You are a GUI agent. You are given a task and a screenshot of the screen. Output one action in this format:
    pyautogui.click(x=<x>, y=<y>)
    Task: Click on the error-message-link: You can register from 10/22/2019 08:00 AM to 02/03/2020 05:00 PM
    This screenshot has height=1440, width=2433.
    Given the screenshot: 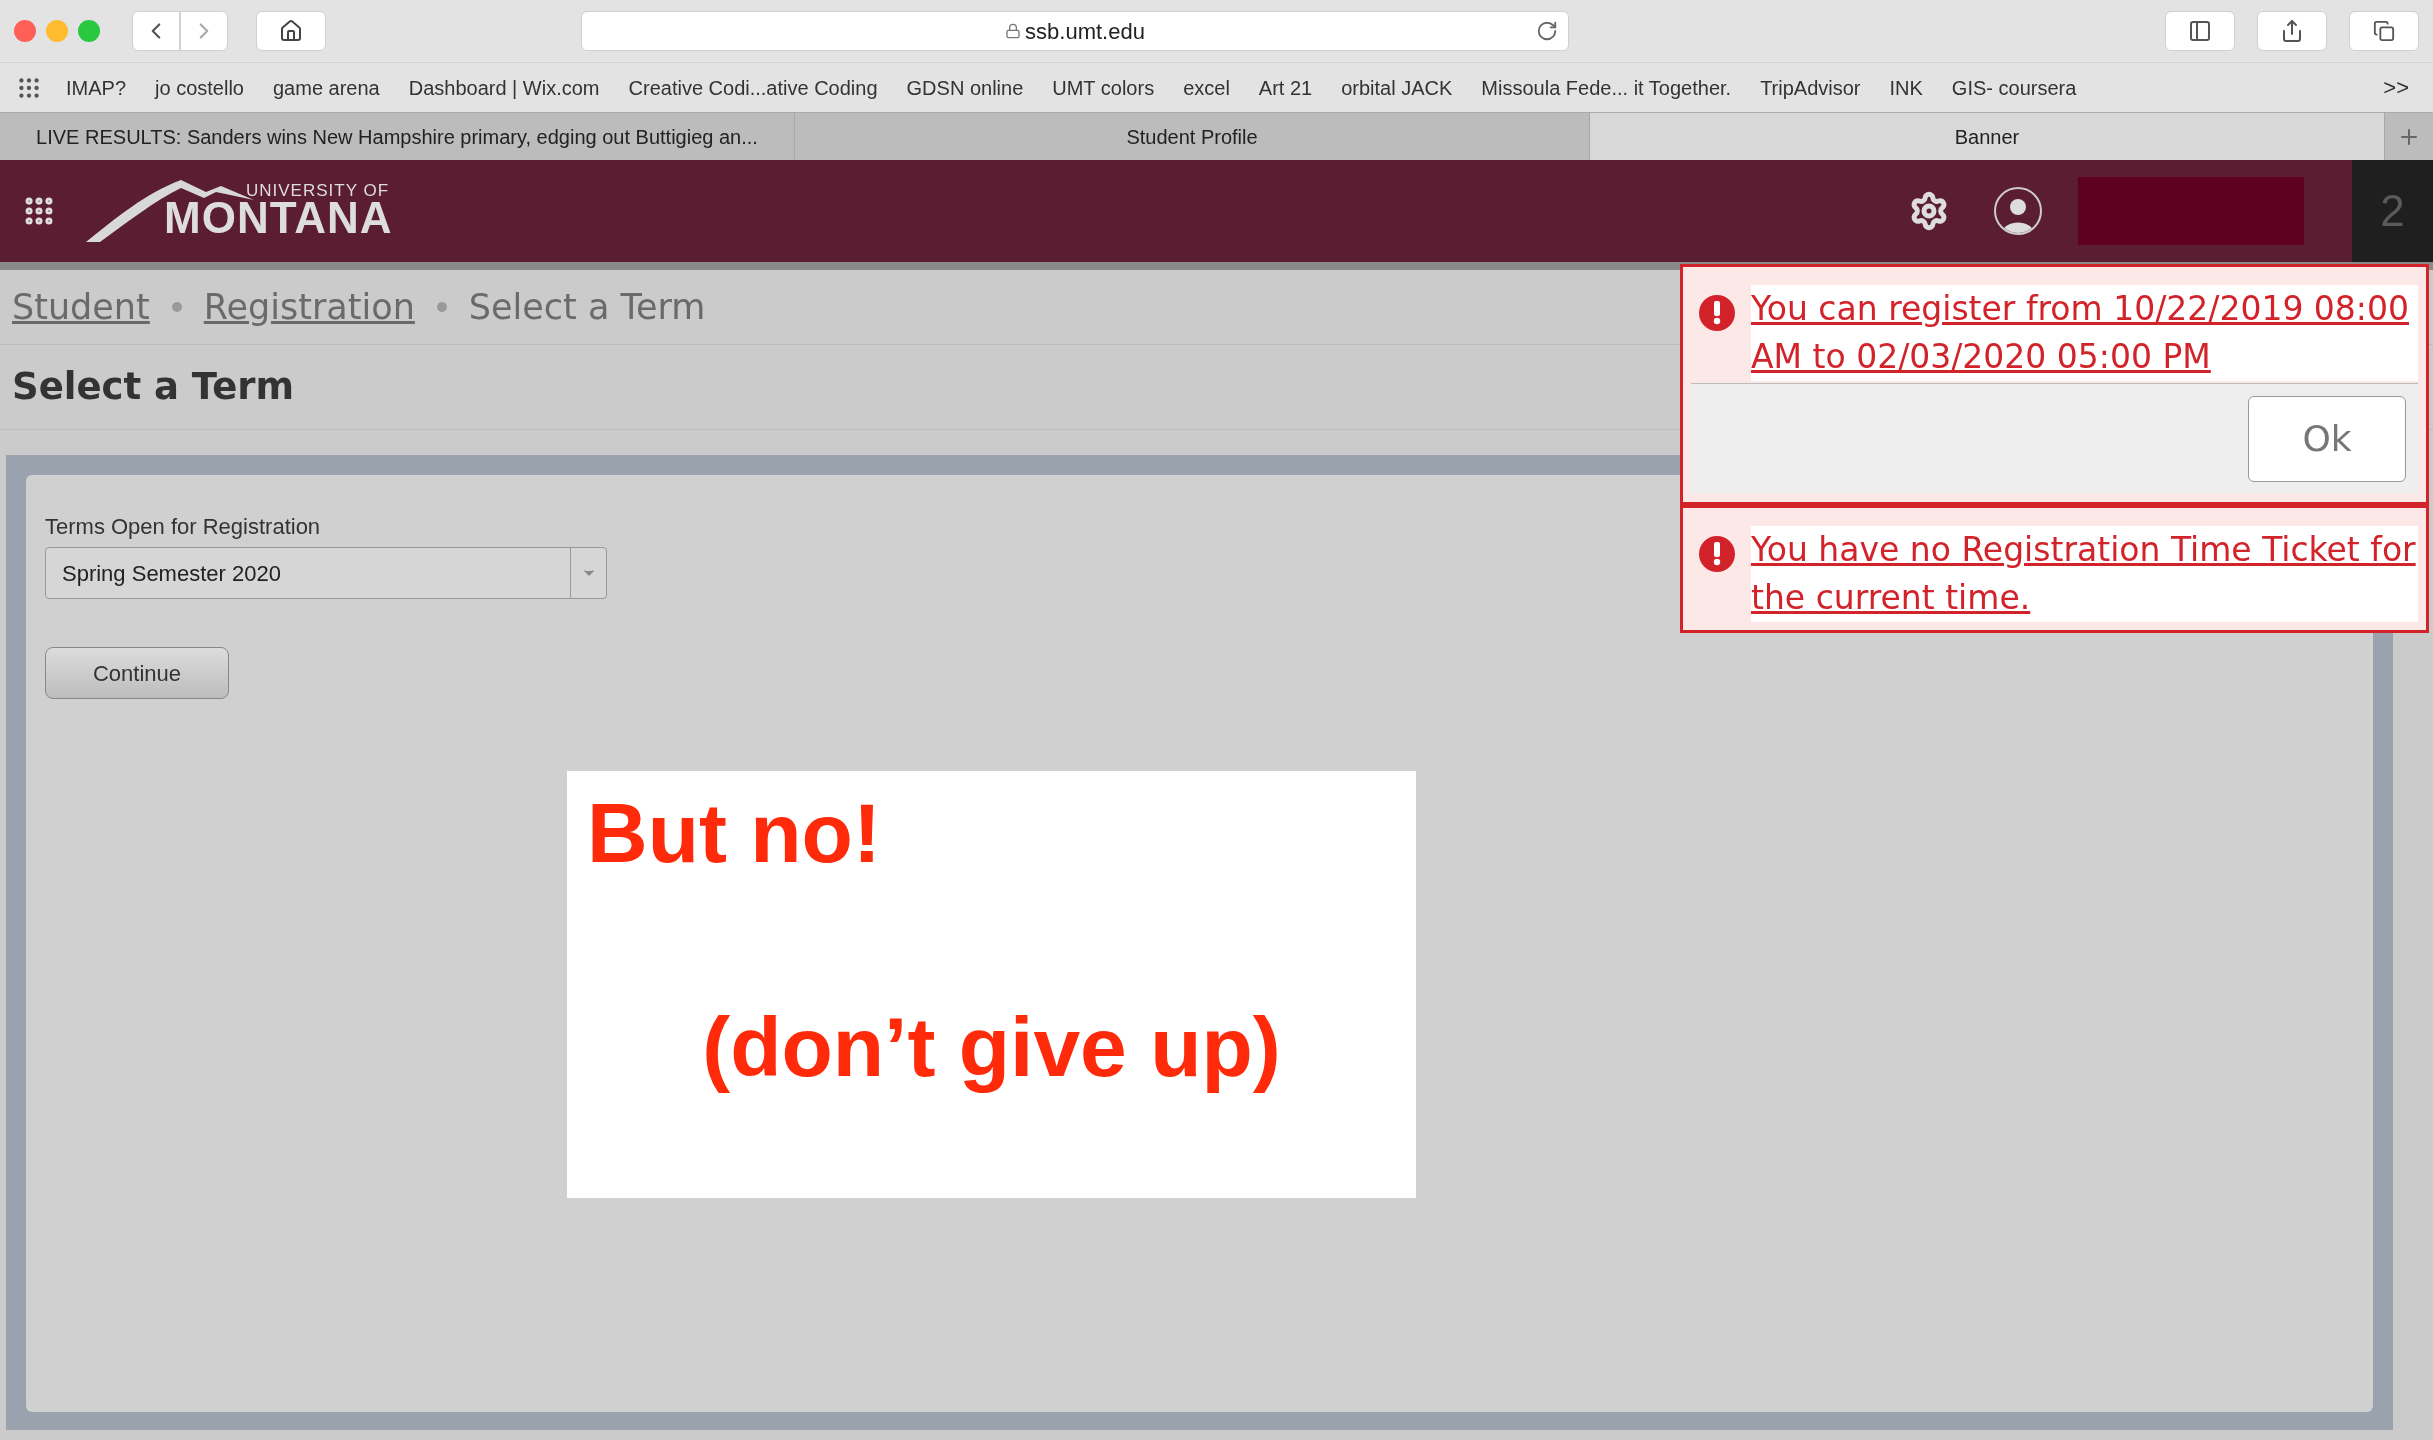 What is the action you would take?
    pyautogui.click(x=2084, y=333)
    